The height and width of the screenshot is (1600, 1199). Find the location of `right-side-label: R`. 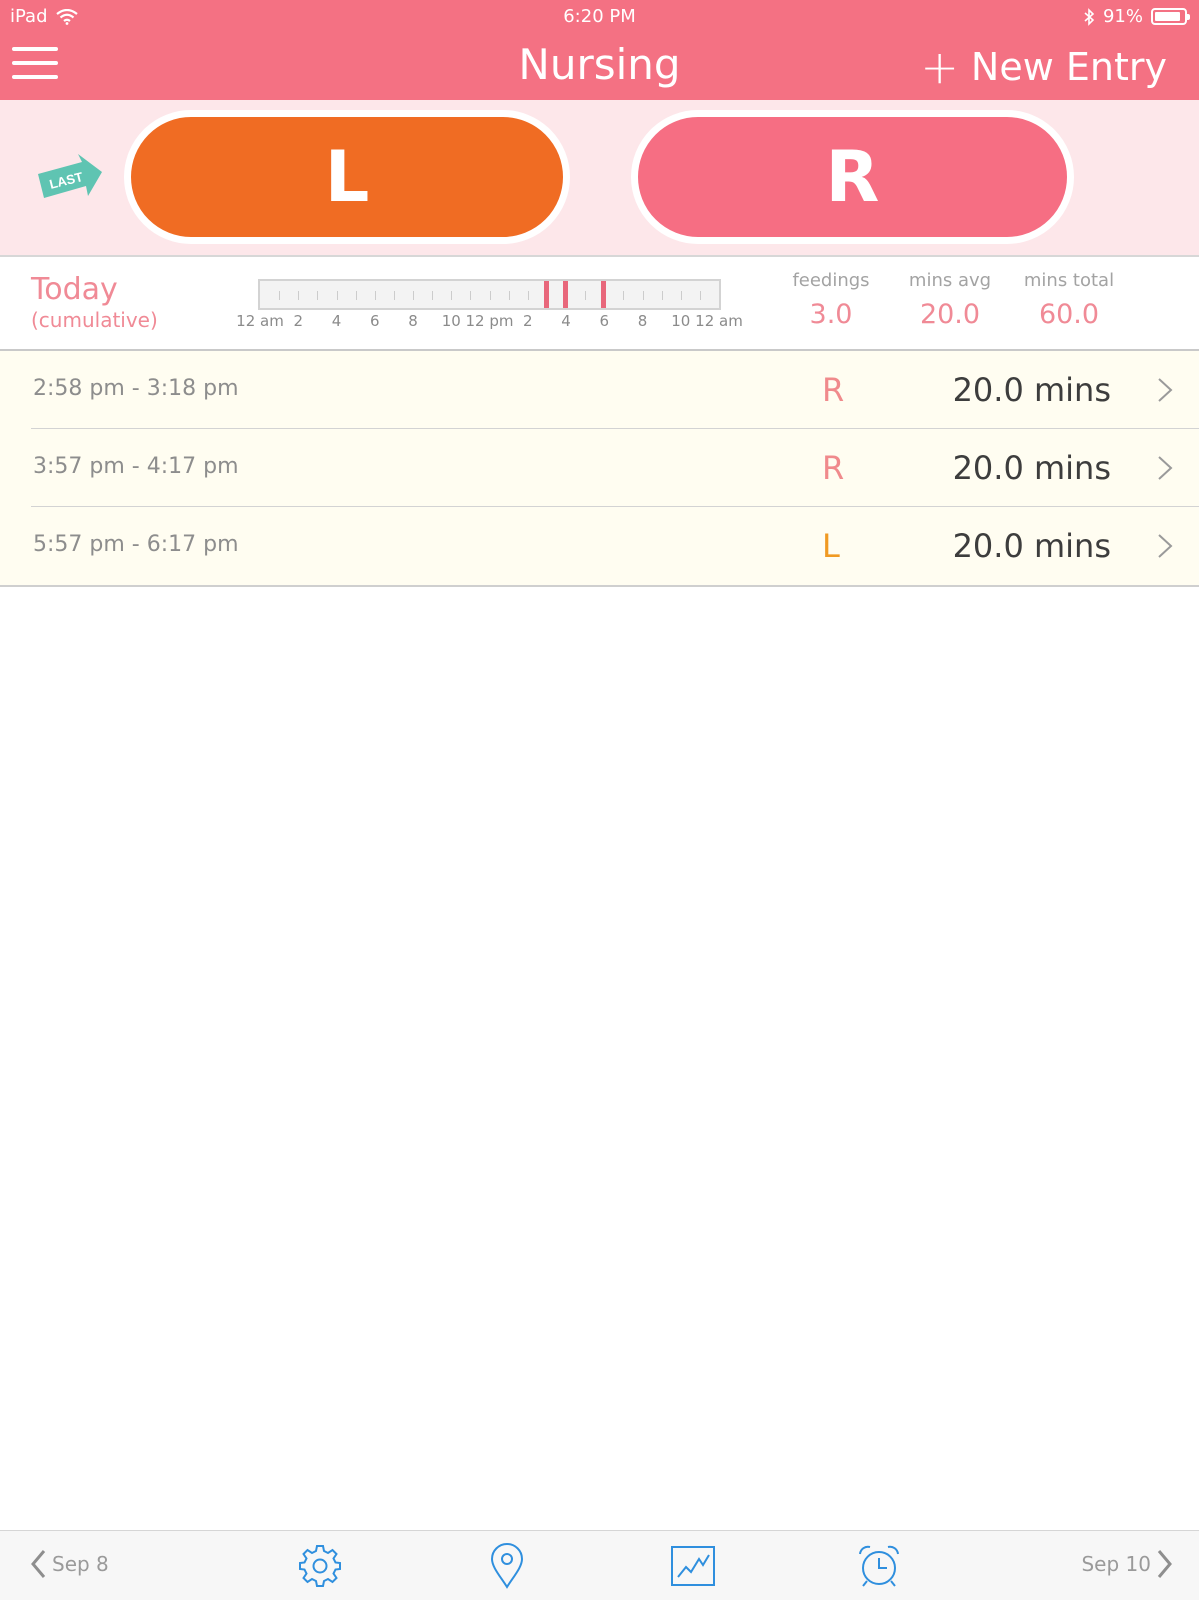

right-side-label: R is located at coordinates (852, 177).